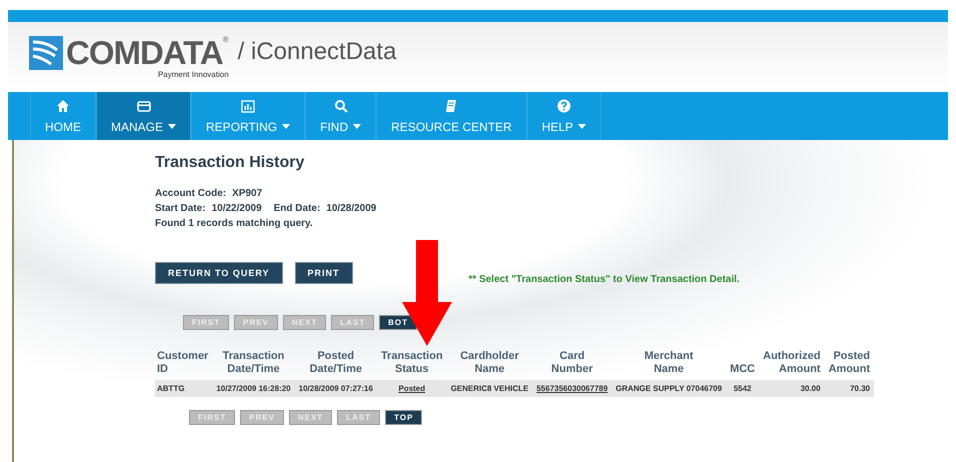  What do you see at coordinates (230, 163) in the screenshot?
I see `page-title: Transaction History` at bounding box center [230, 163].